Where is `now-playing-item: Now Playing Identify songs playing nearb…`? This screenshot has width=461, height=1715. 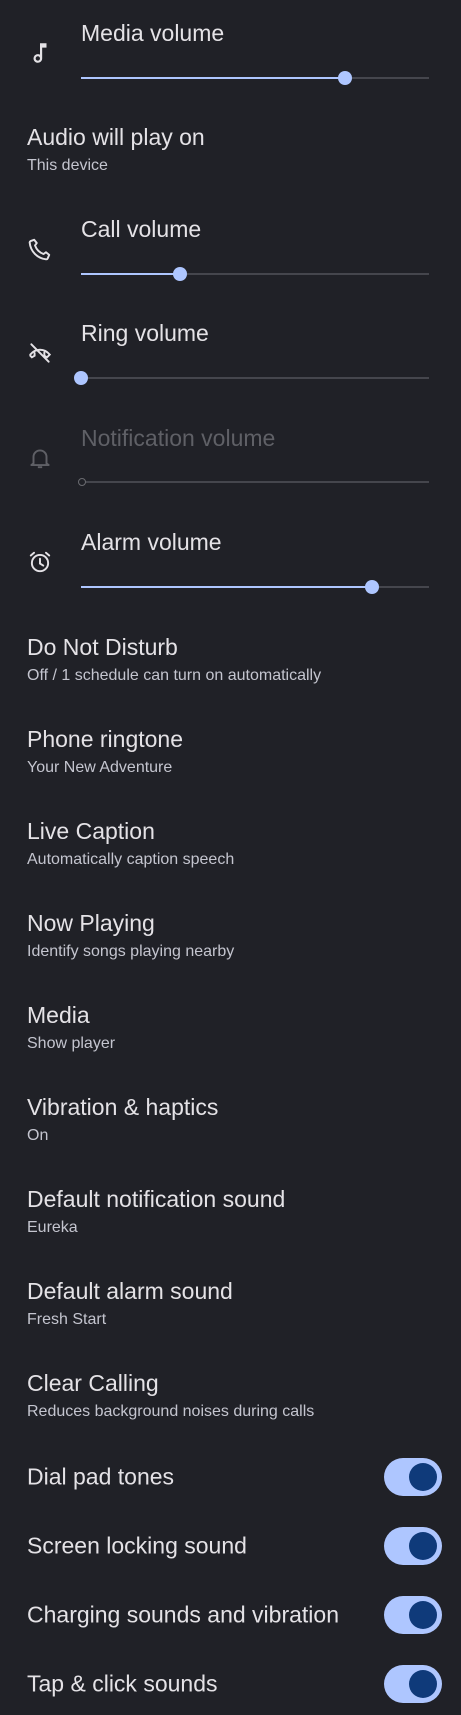
now-playing-item: Now Playing Identify songs playing nearb… is located at coordinates (232, 935).